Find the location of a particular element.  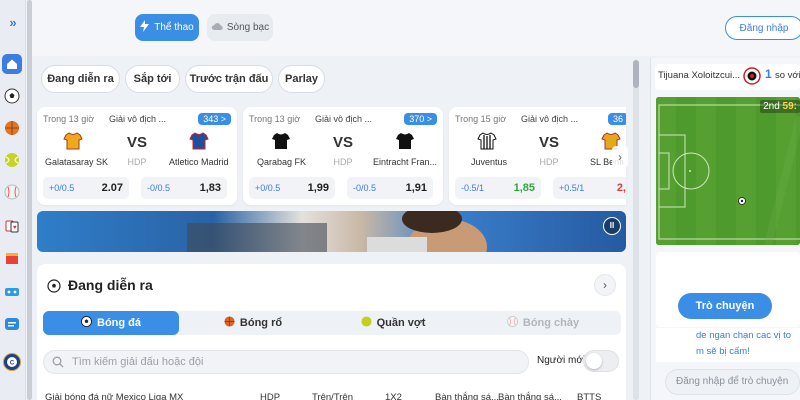

cloud-icon is located at coordinates (217, 28).